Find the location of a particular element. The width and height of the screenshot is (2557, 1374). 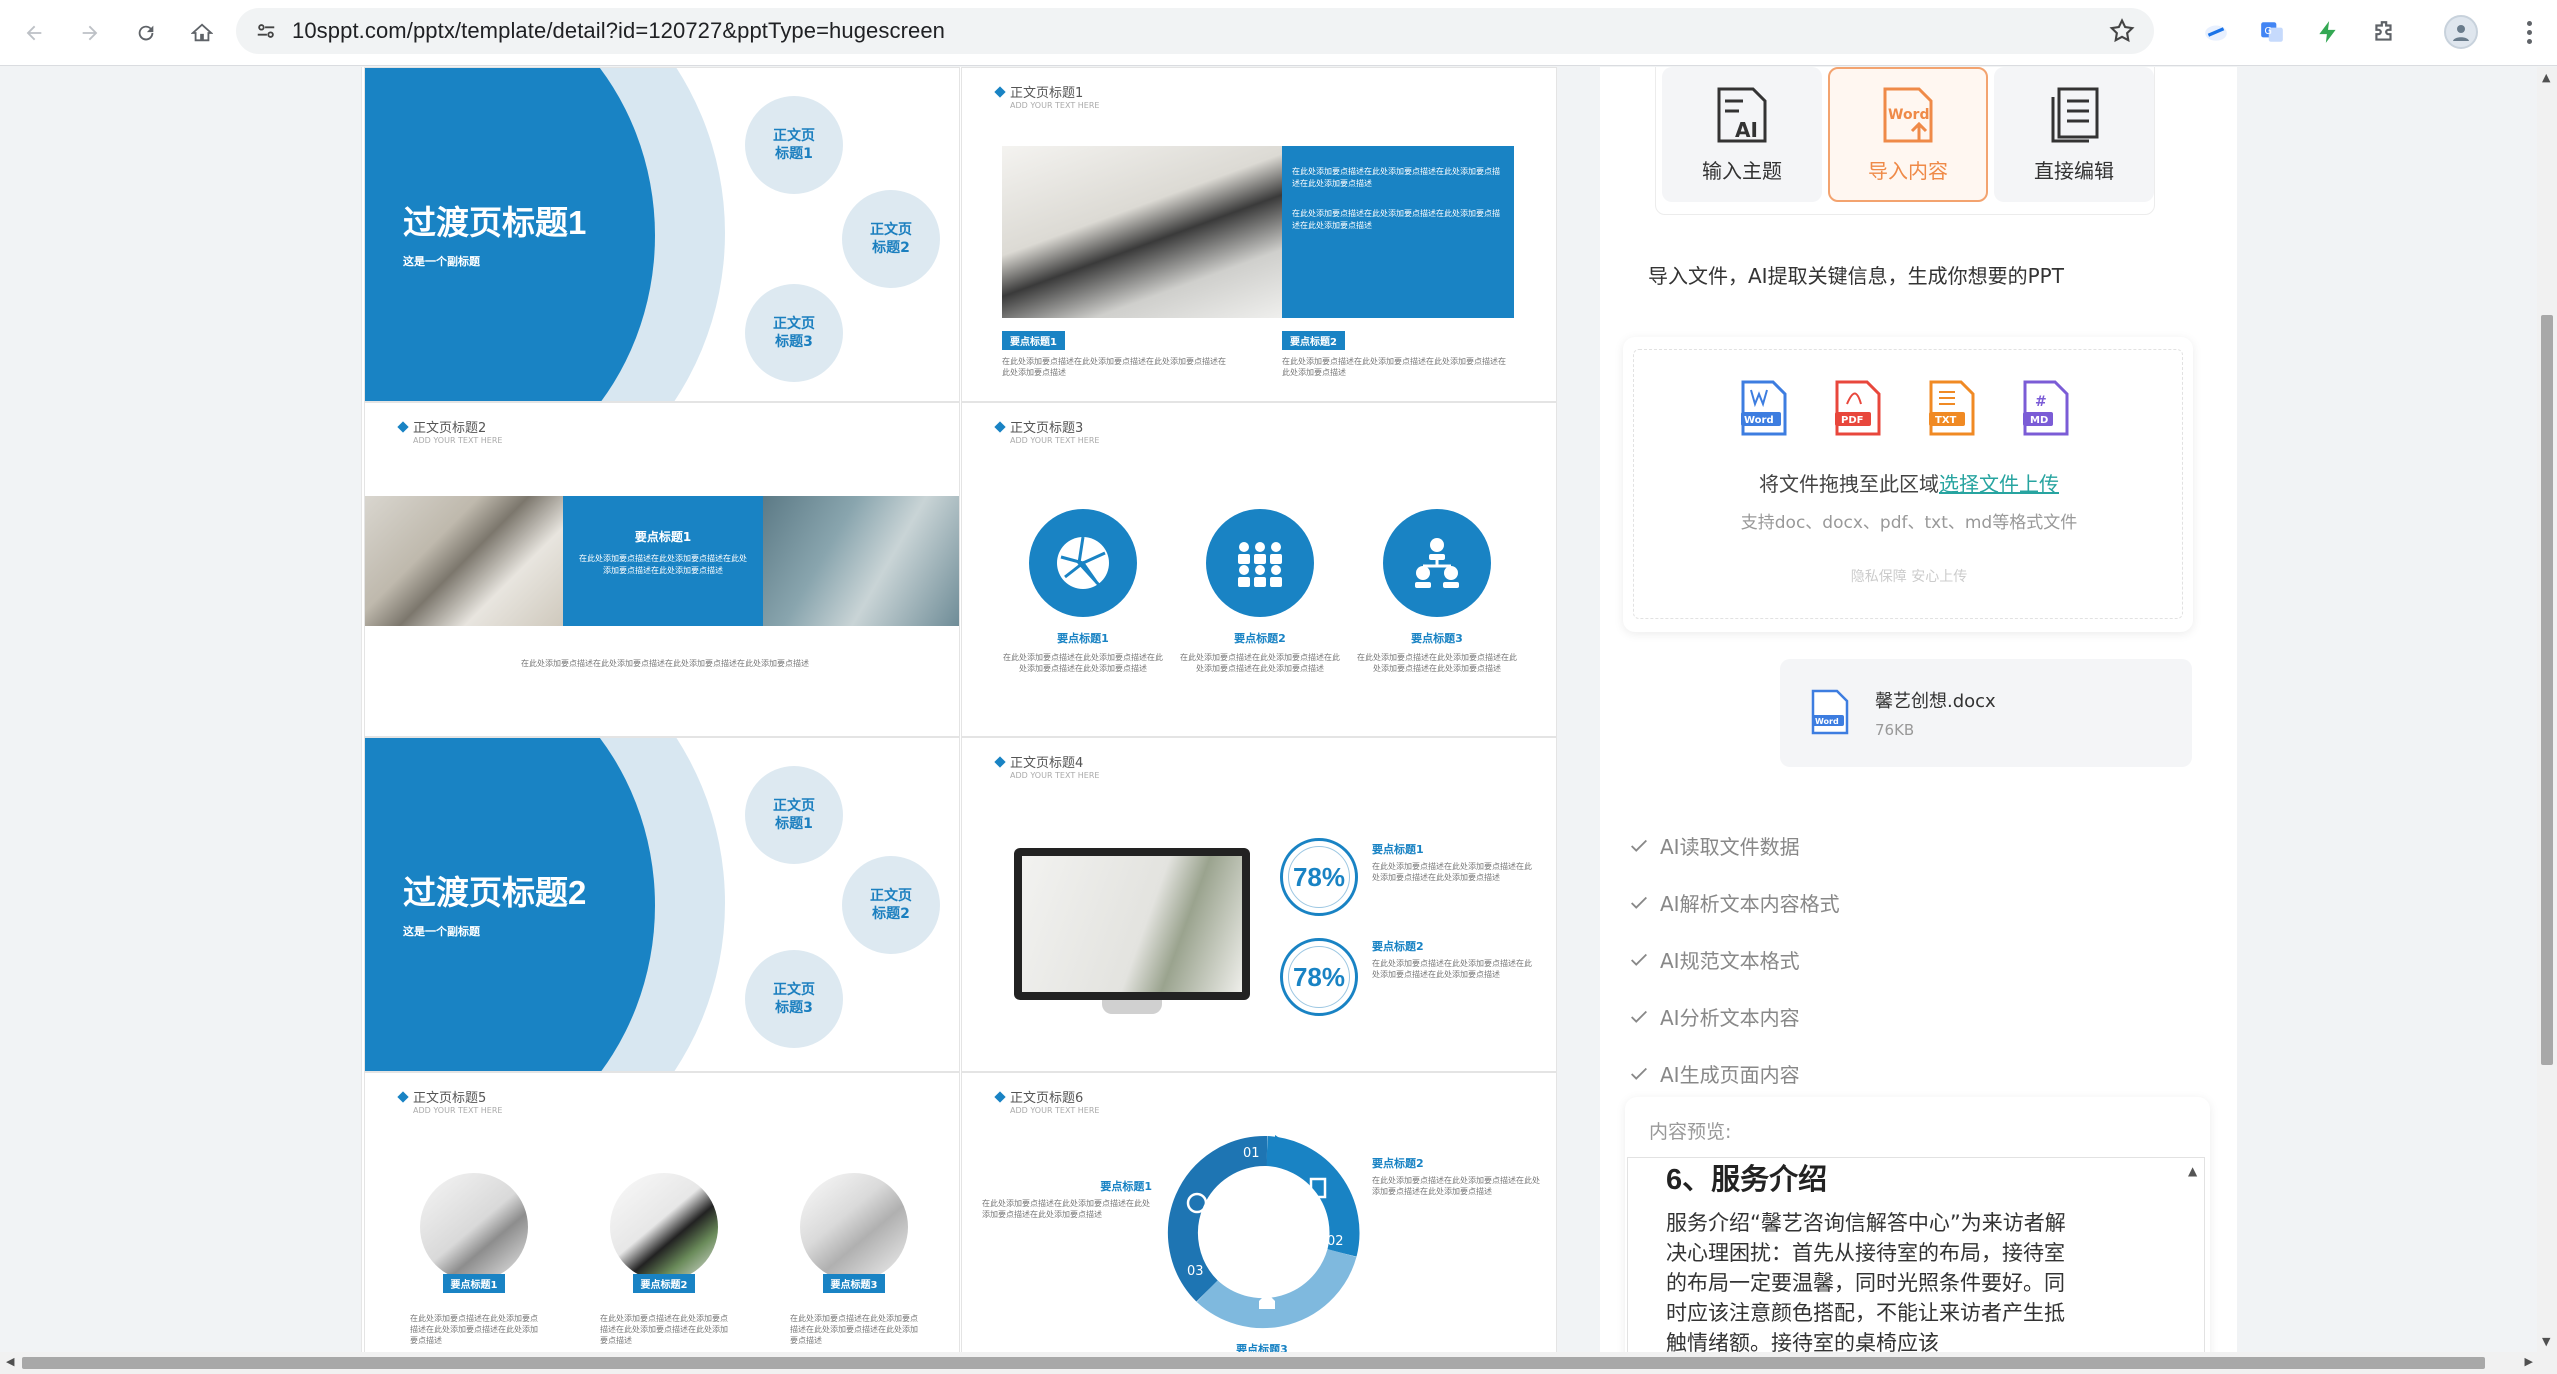

mode-import-content: Word 导入内容 is located at coordinates (1908, 134).